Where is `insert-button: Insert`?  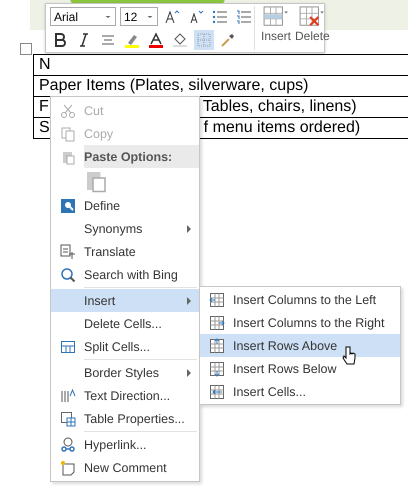
insert-button: Insert is located at coordinates (276, 28).